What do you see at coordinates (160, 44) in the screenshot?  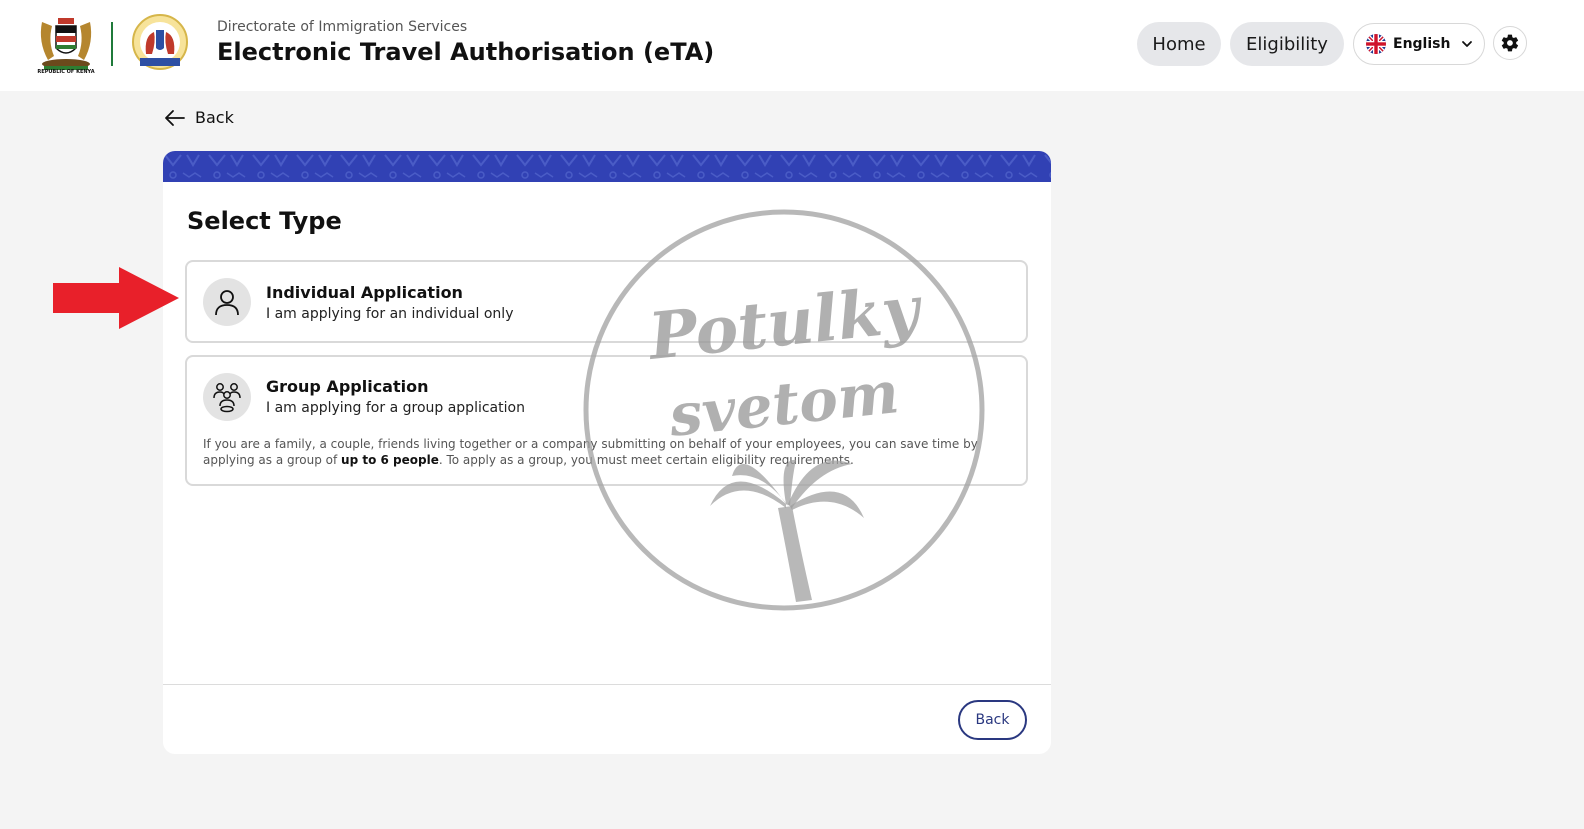 I see `immigration-services-logo` at bounding box center [160, 44].